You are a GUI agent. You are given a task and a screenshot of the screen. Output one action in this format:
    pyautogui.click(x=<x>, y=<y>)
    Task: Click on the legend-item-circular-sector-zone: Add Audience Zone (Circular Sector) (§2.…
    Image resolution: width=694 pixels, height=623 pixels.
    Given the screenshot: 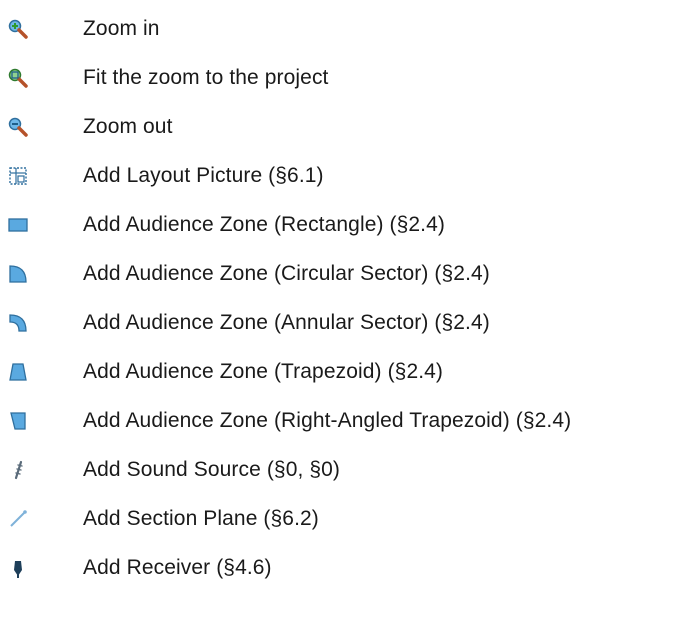 What is the action you would take?
    pyautogui.click(x=347, y=274)
    